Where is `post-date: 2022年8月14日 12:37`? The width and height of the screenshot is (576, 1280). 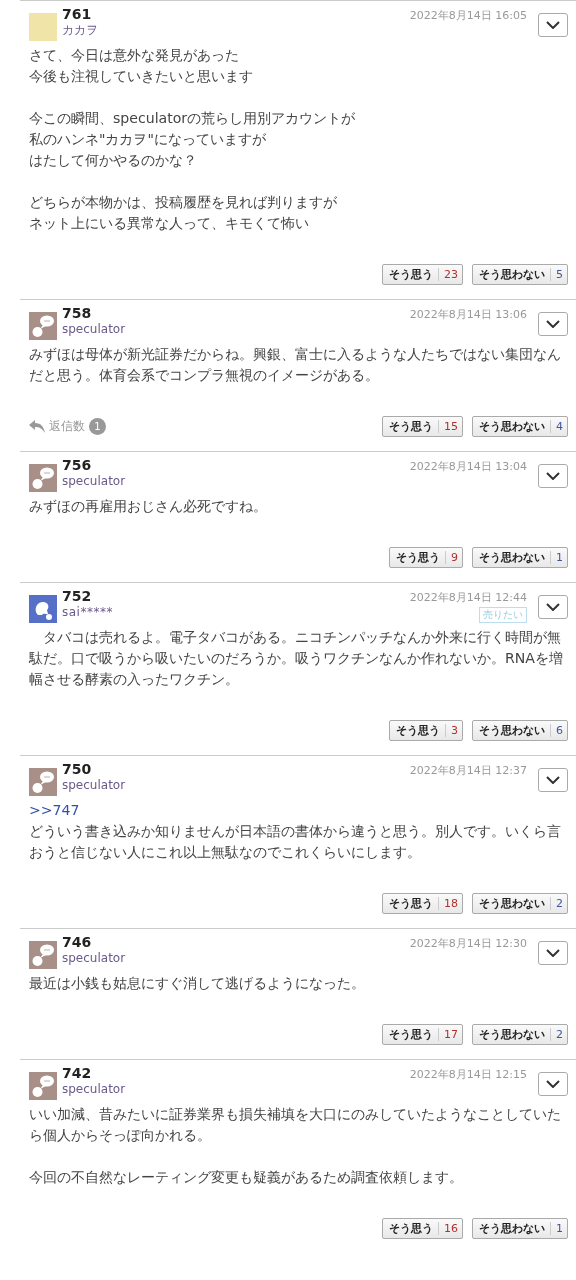 post-date: 2022年8月14日 12:37 is located at coordinates (468, 770).